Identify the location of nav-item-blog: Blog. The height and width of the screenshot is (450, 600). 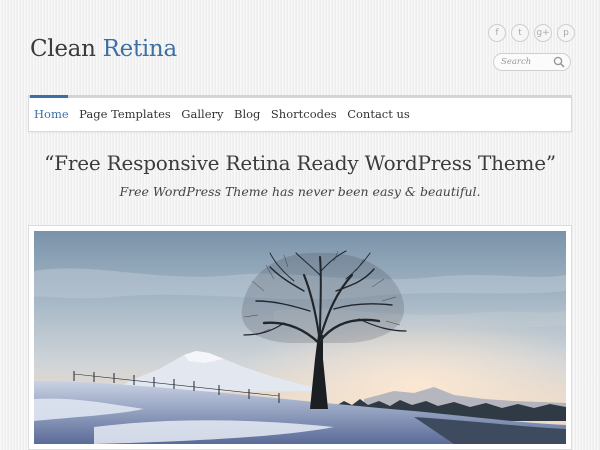
(247, 114).